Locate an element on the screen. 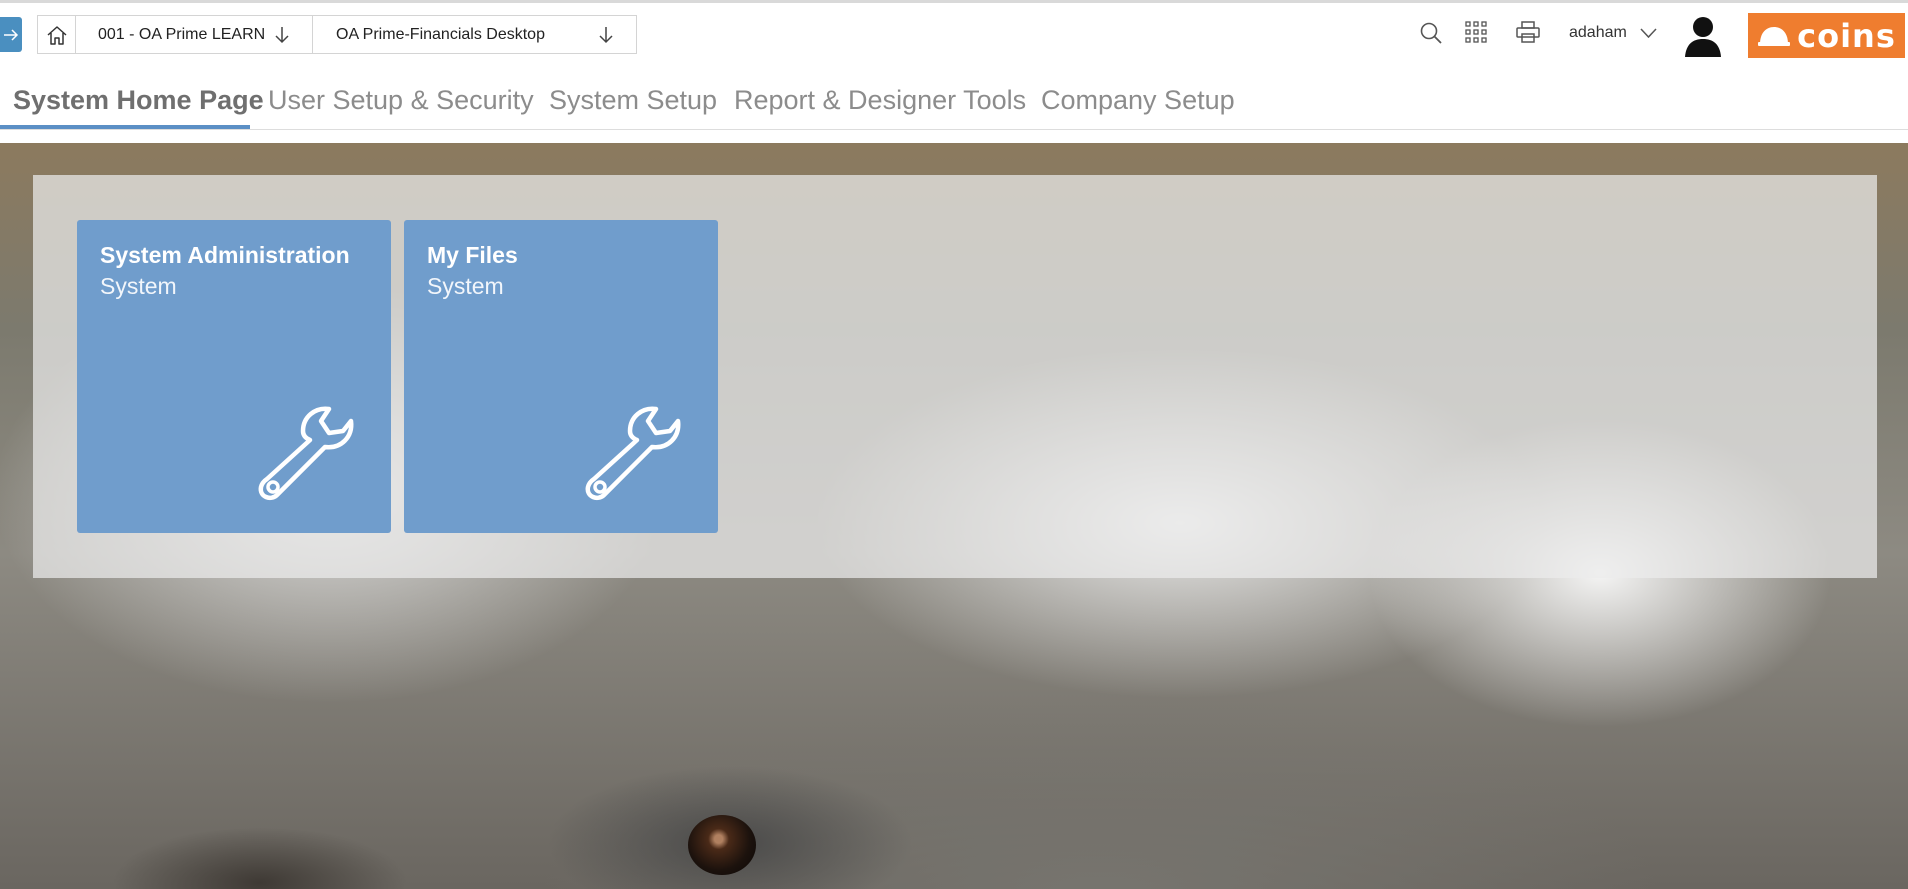  apps-grid-icon is located at coordinates (1476, 32).